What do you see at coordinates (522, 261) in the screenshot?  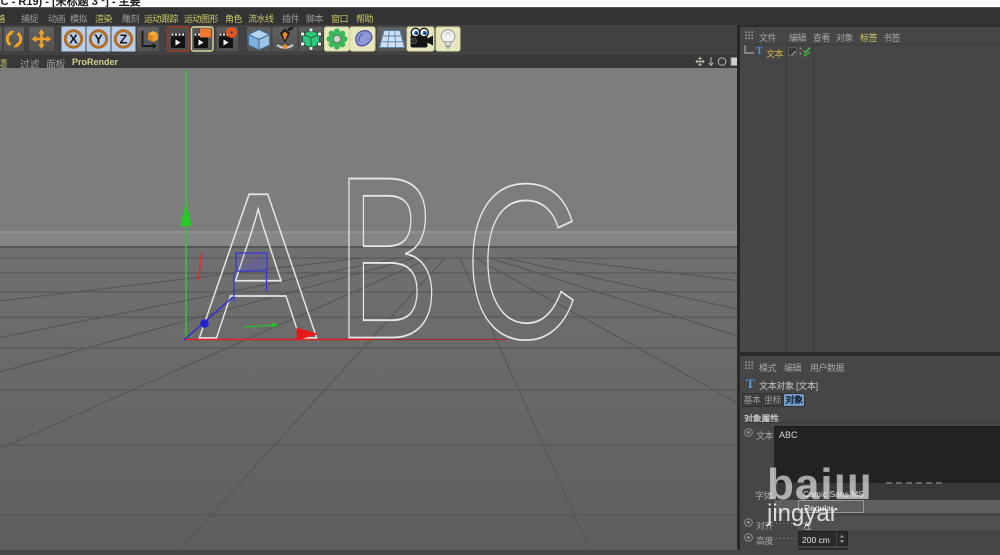 I see `svg-text: C` at bounding box center [522, 261].